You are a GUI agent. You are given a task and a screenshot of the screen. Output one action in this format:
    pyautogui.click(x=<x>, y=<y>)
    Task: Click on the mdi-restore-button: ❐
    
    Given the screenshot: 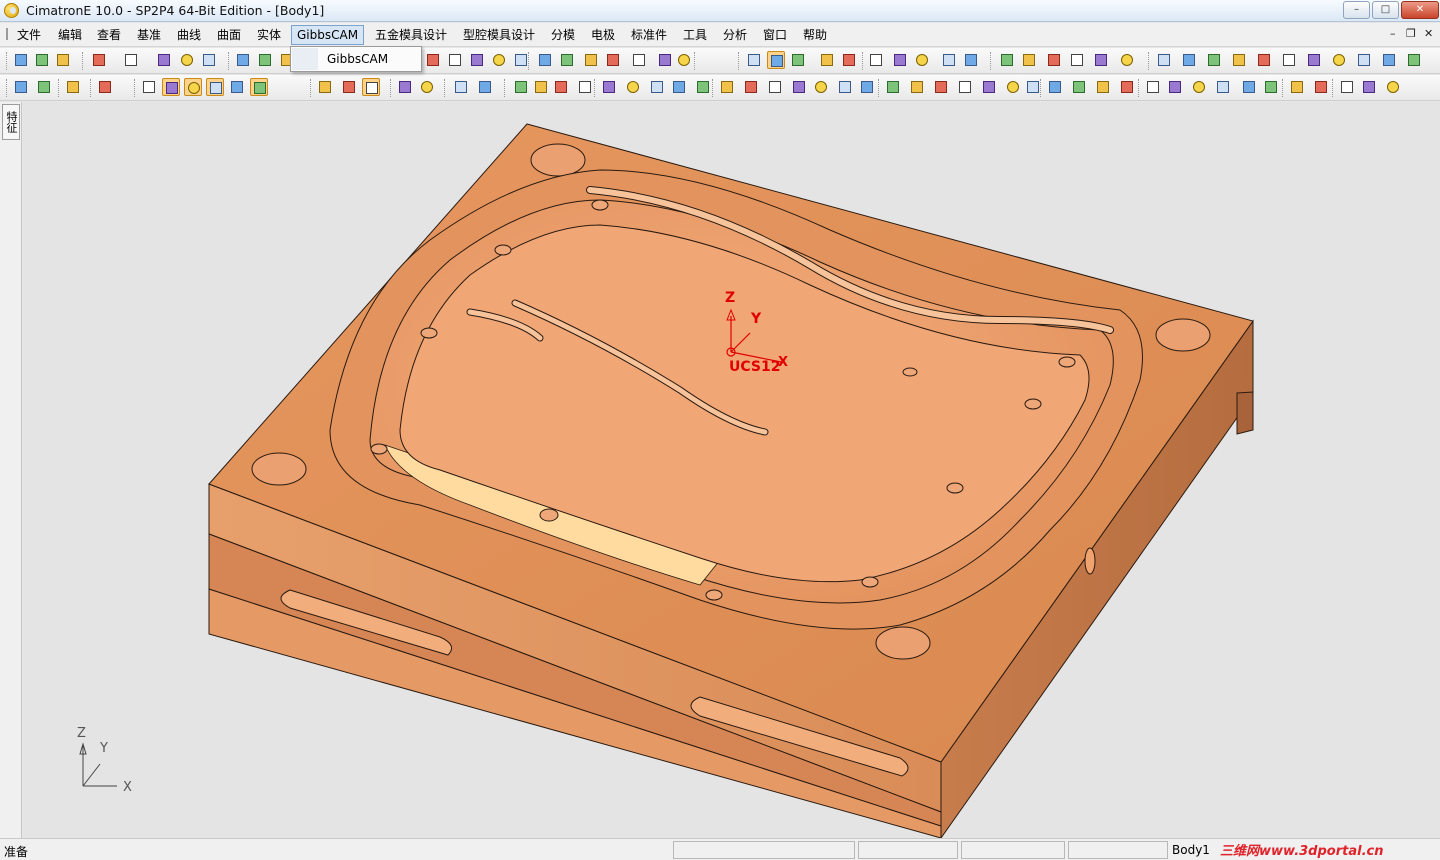 What is the action you would take?
    pyautogui.click(x=1411, y=33)
    